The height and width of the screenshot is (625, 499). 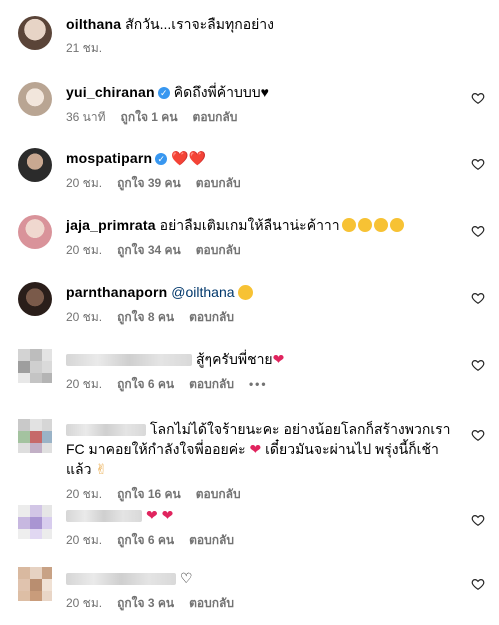 What do you see at coordinates (245, 292) in the screenshot?
I see `smile-emoji-icon` at bounding box center [245, 292].